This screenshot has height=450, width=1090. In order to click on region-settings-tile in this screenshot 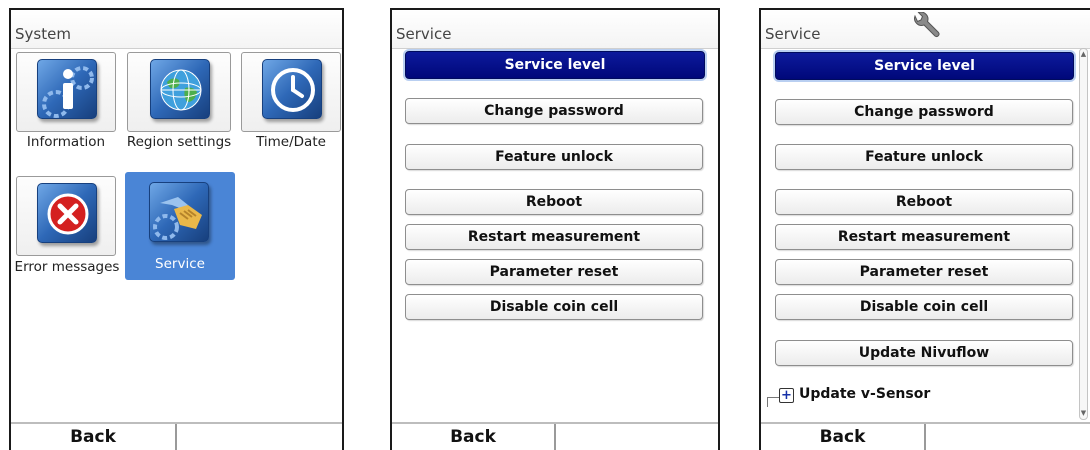, I will do `click(179, 92)`.